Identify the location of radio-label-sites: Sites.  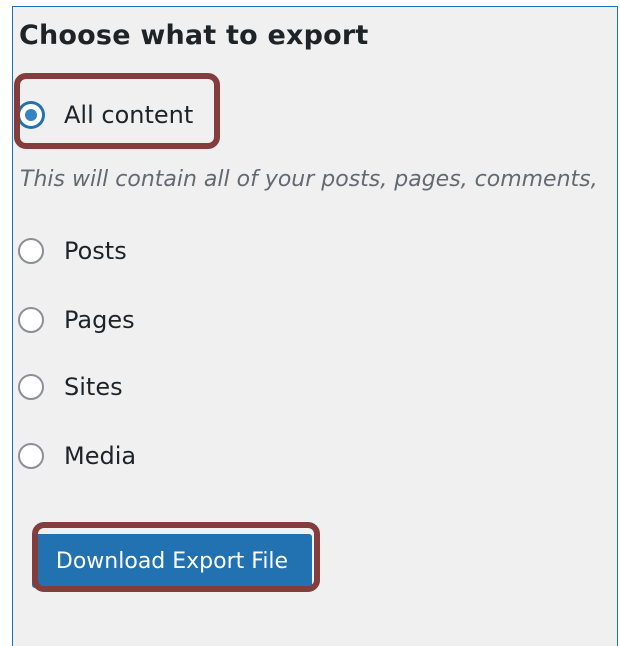
(93, 387).